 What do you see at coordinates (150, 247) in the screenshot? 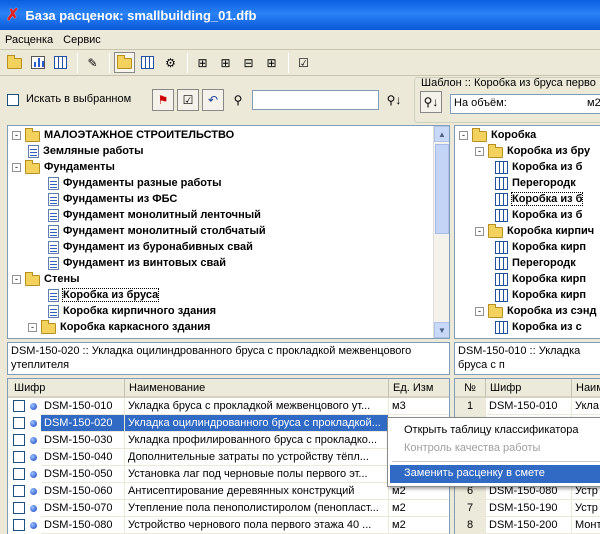
I see `tree-item: Фундамент из буронабивных свай` at bounding box center [150, 247].